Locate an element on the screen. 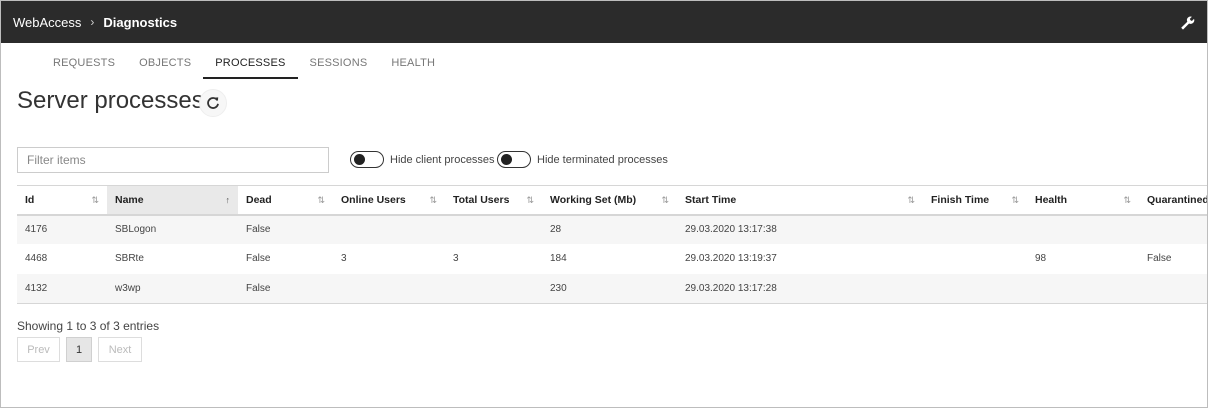  column-header-online-users: Online Users ⇅ is located at coordinates (389, 200).